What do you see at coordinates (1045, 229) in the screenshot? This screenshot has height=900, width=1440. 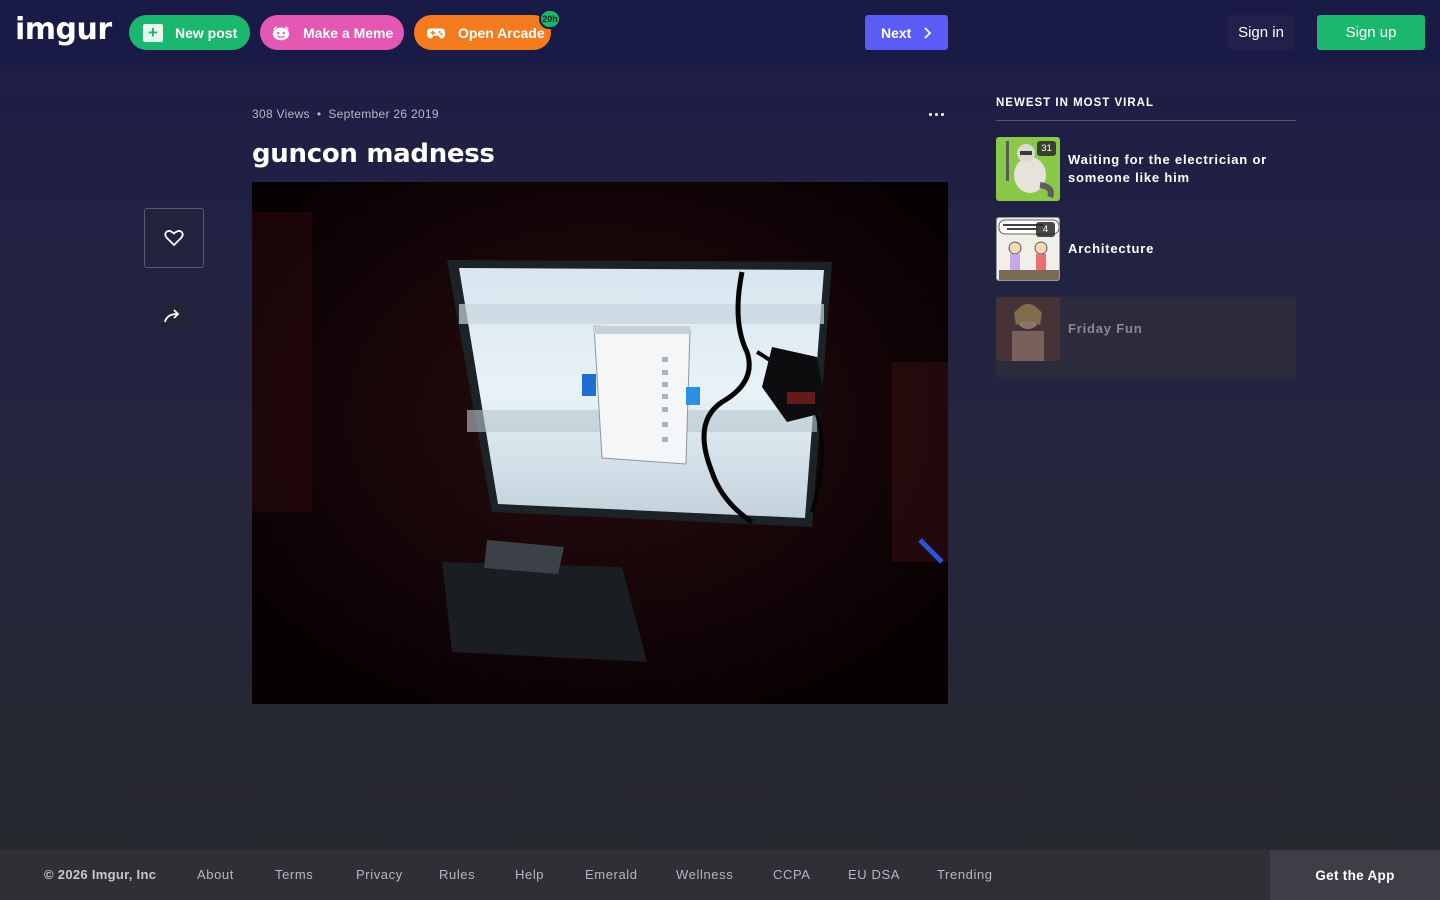 I see `comment-count: 4` at bounding box center [1045, 229].